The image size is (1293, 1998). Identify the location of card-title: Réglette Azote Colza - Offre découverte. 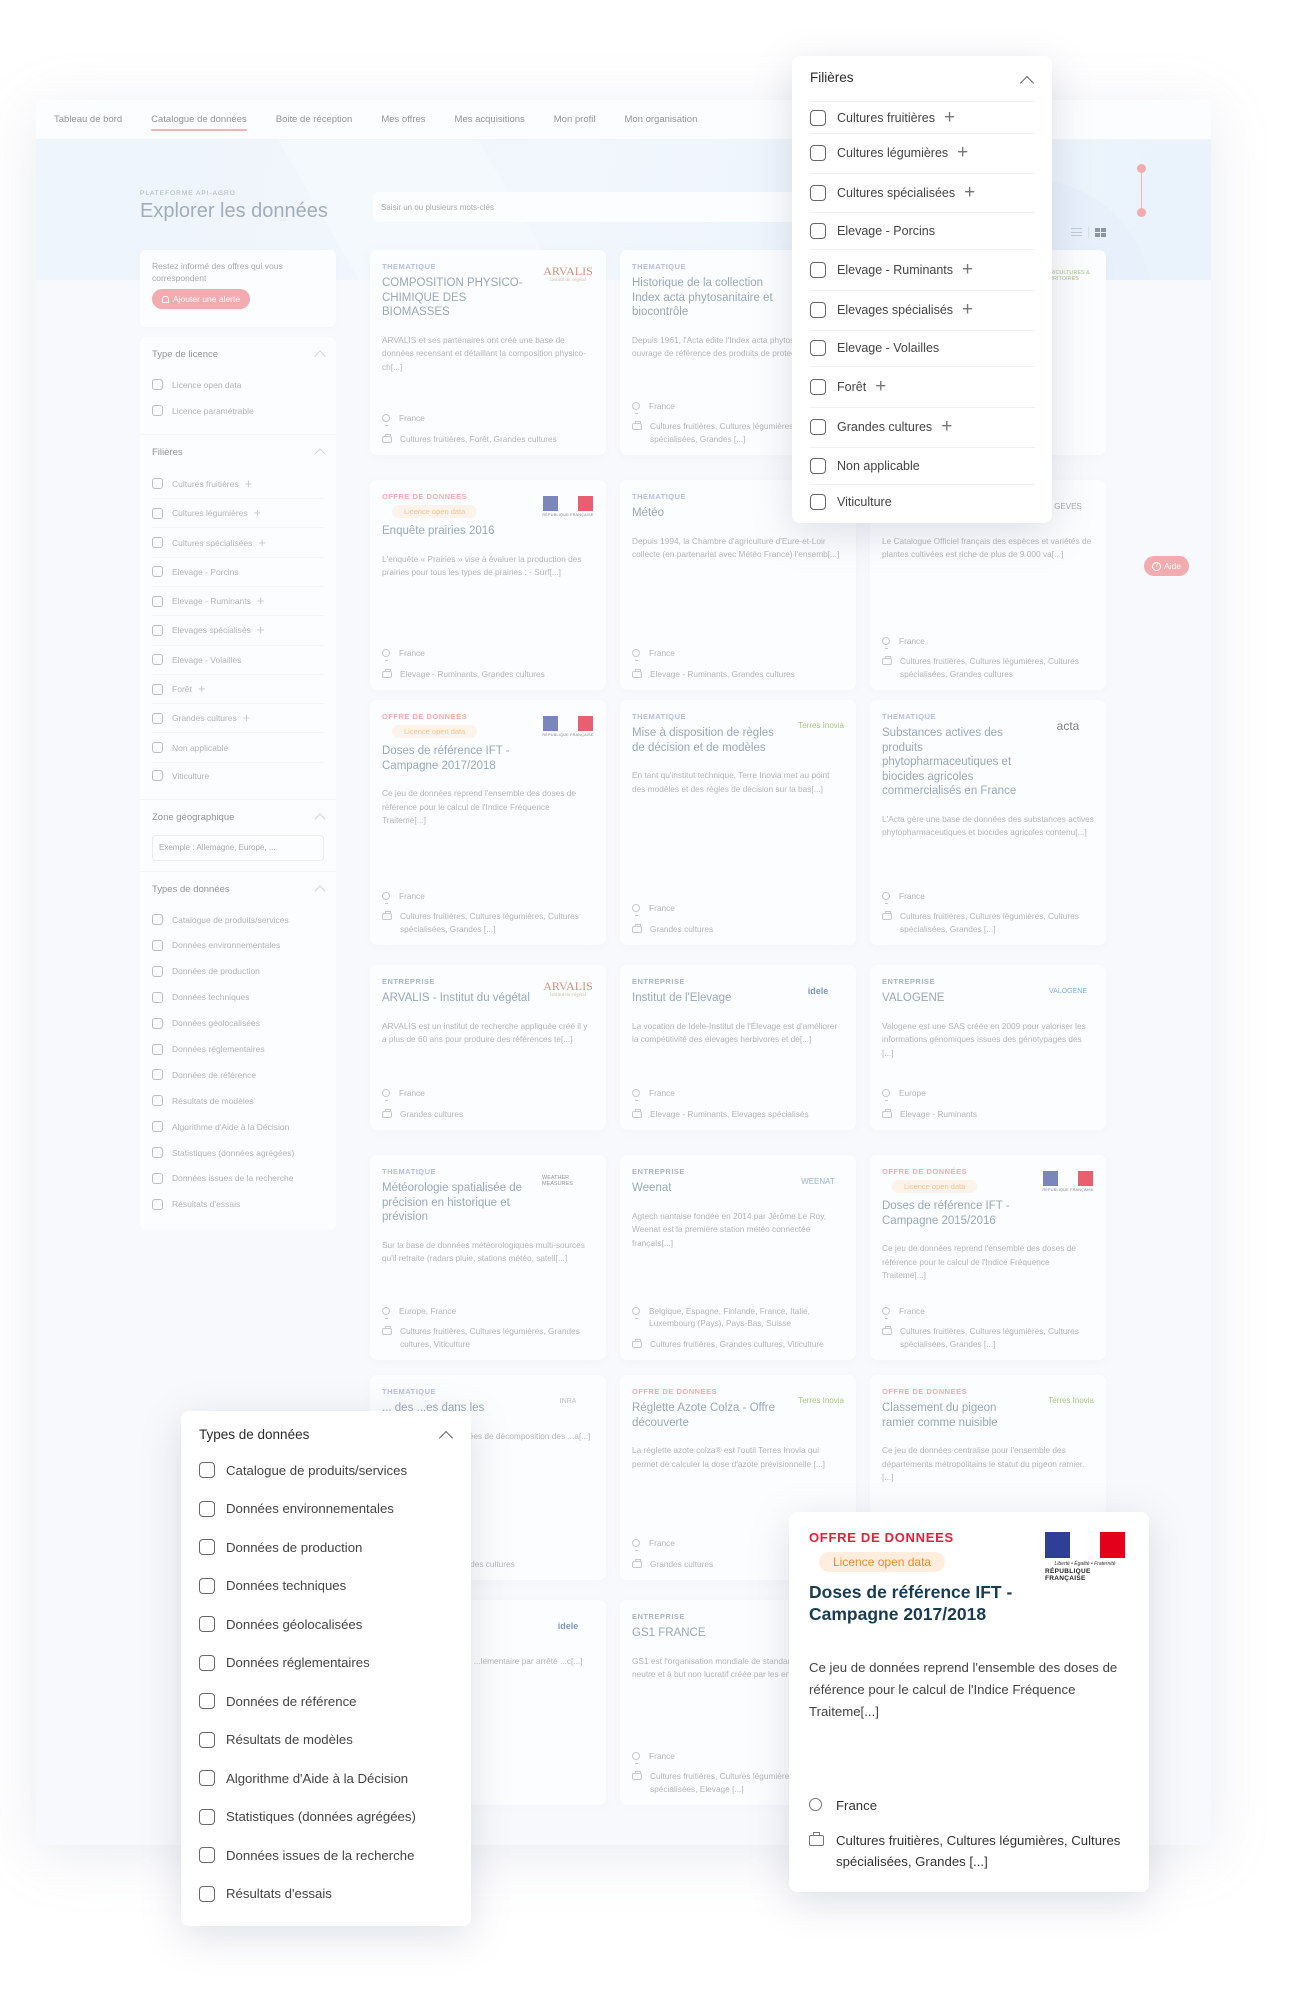
(707, 1415).